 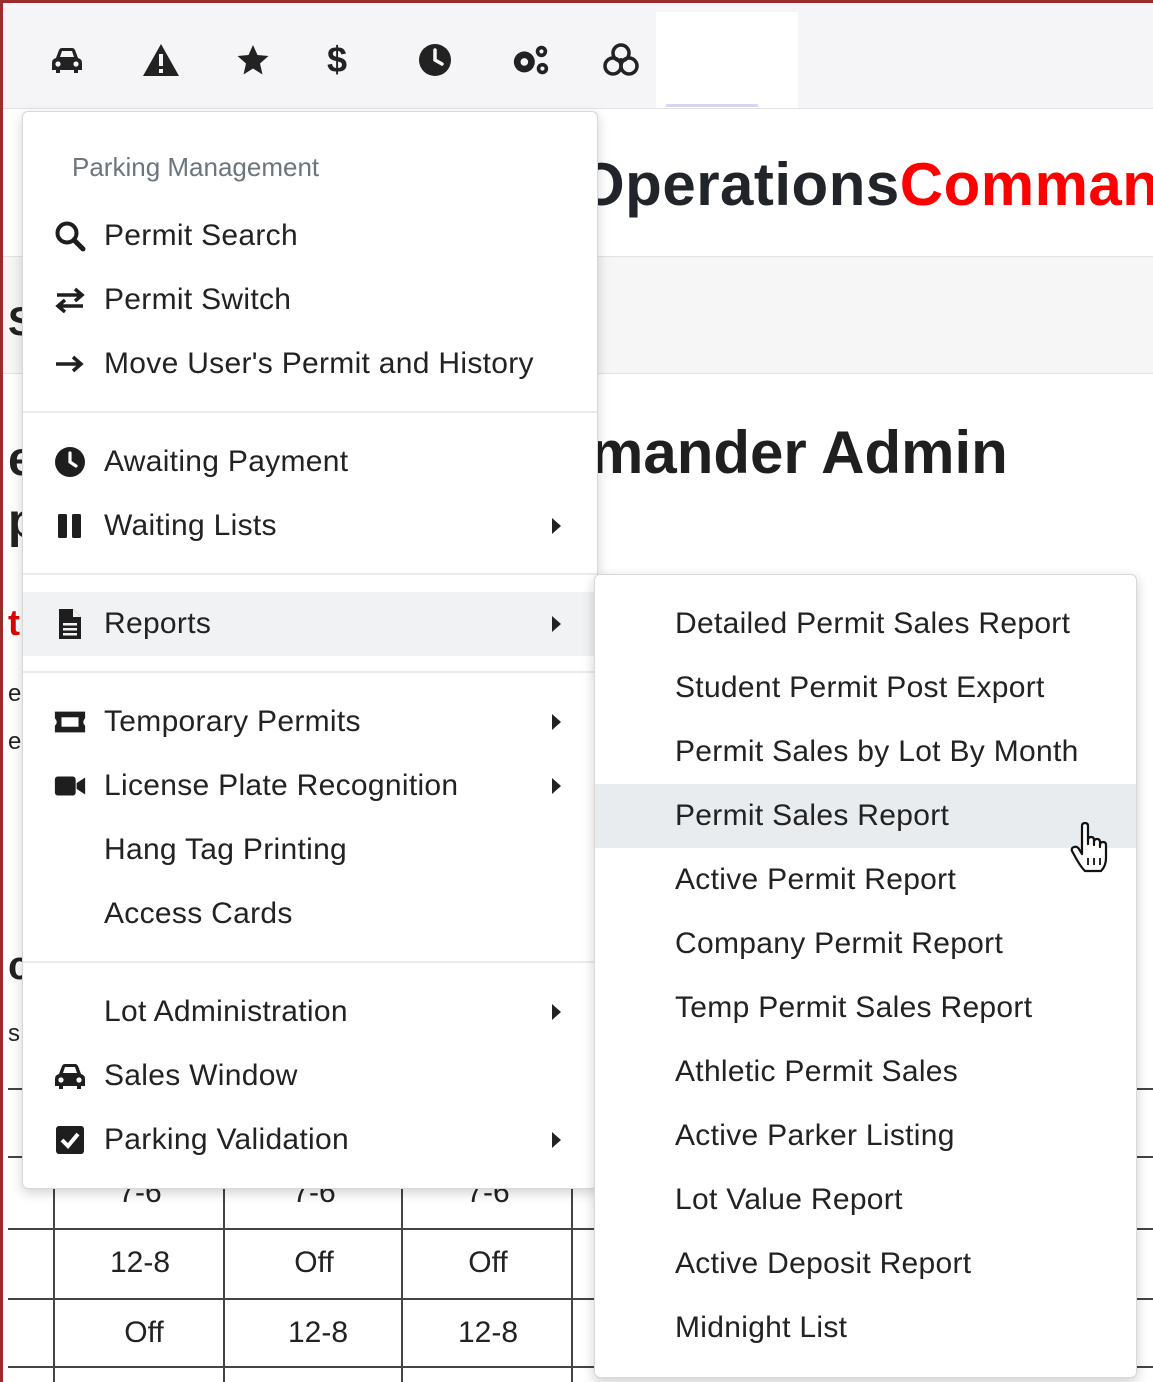 I want to click on exchange-icon, so click(x=70, y=300).